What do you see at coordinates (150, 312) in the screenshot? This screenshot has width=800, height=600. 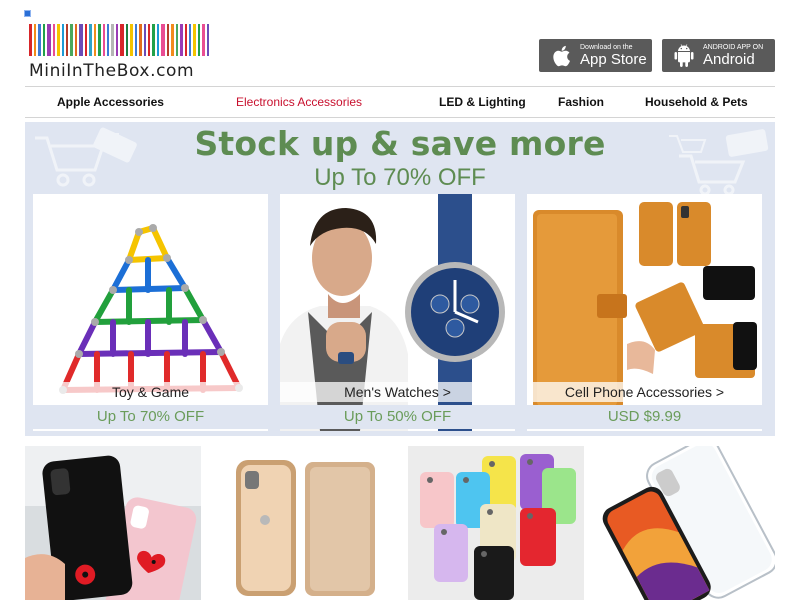 I see `card-toy-game: Toy & Game Up To 70% OFF` at bounding box center [150, 312].